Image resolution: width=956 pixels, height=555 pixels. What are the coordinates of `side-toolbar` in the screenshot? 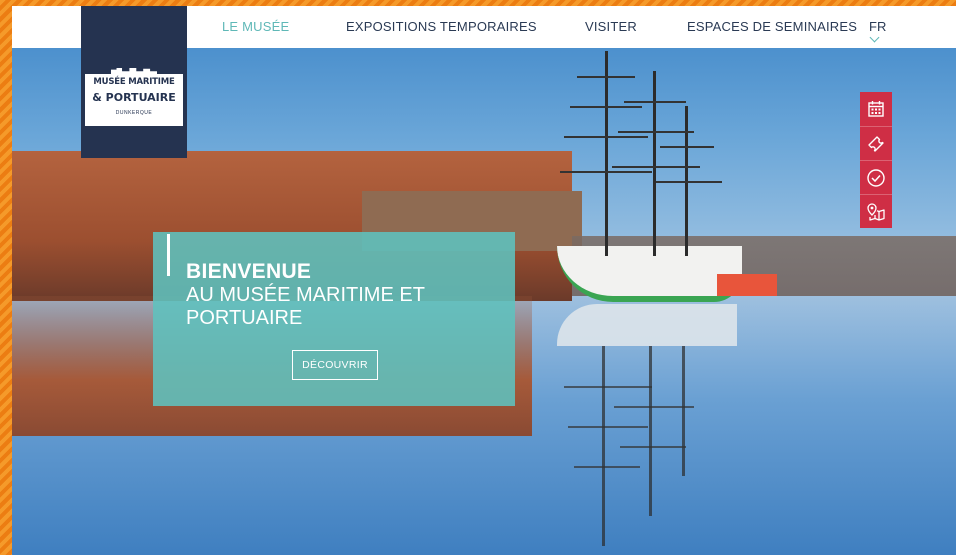 It's located at (876, 160).